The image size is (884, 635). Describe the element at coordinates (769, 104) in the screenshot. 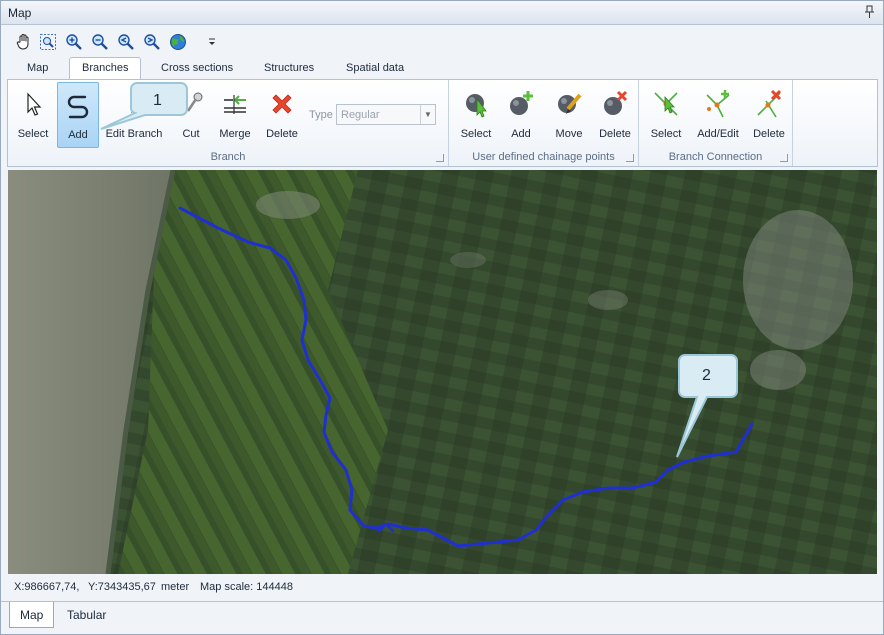

I see `connection-delete-icon` at that location.